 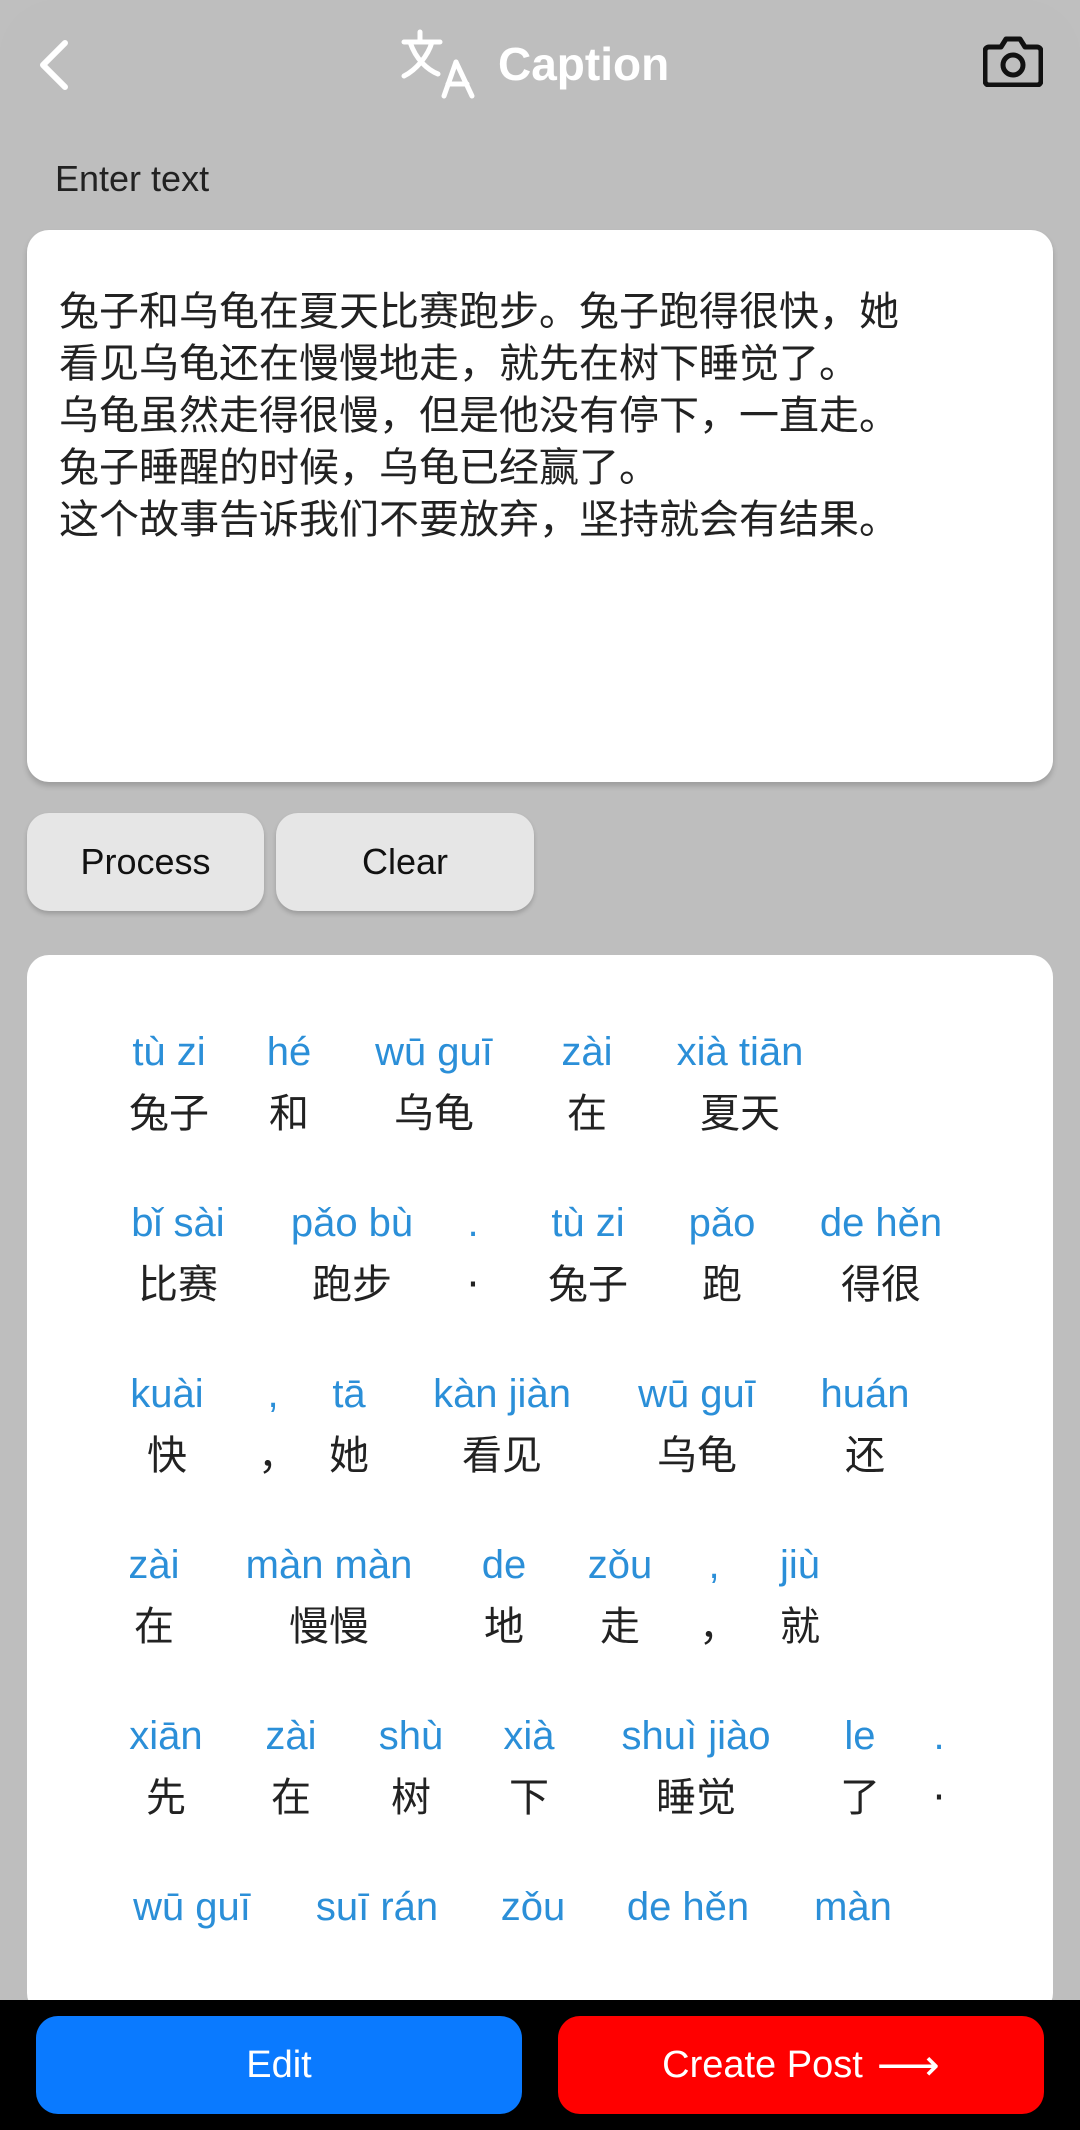 I want to click on word-token: le 了, so click(x=860, y=1767).